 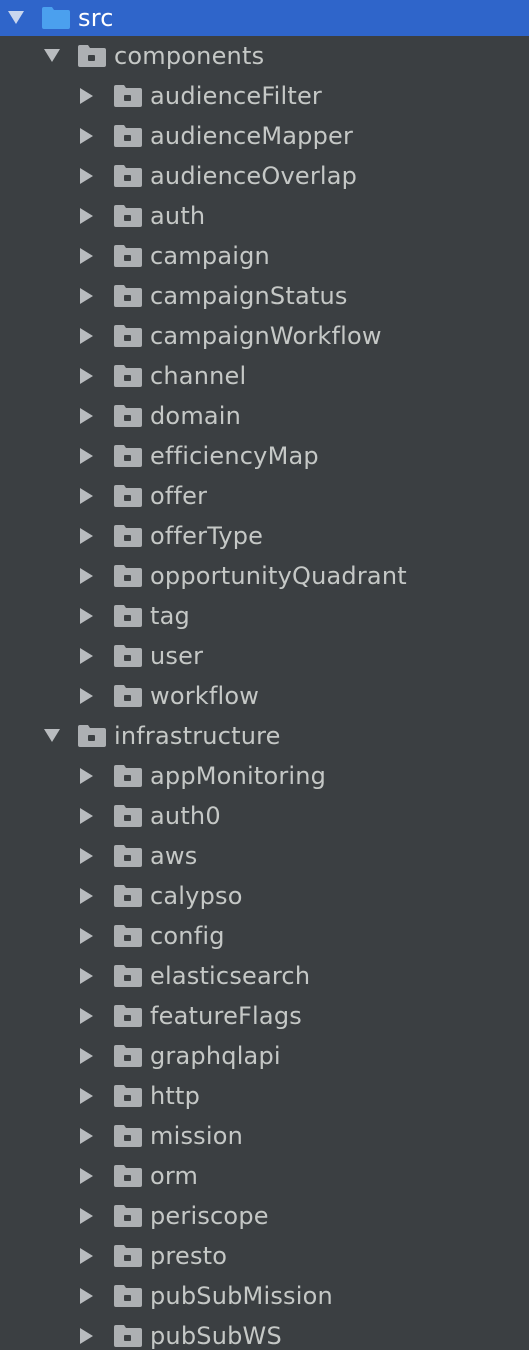 What do you see at coordinates (264, 136) in the screenshot?
I see `tree-node-folder: audienceMapper` at bounding box center [264, 136].